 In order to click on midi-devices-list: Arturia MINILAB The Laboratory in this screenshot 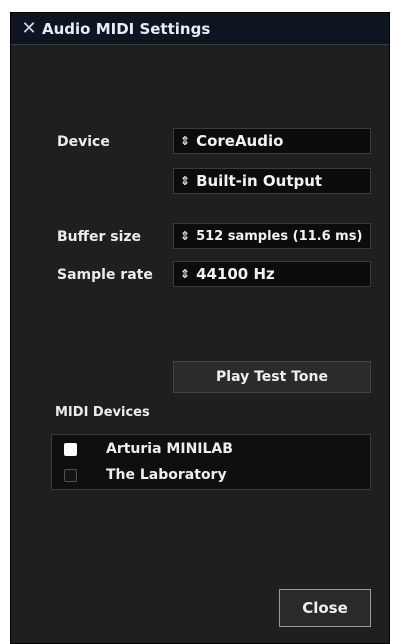, I will do `click(211, 462)`.